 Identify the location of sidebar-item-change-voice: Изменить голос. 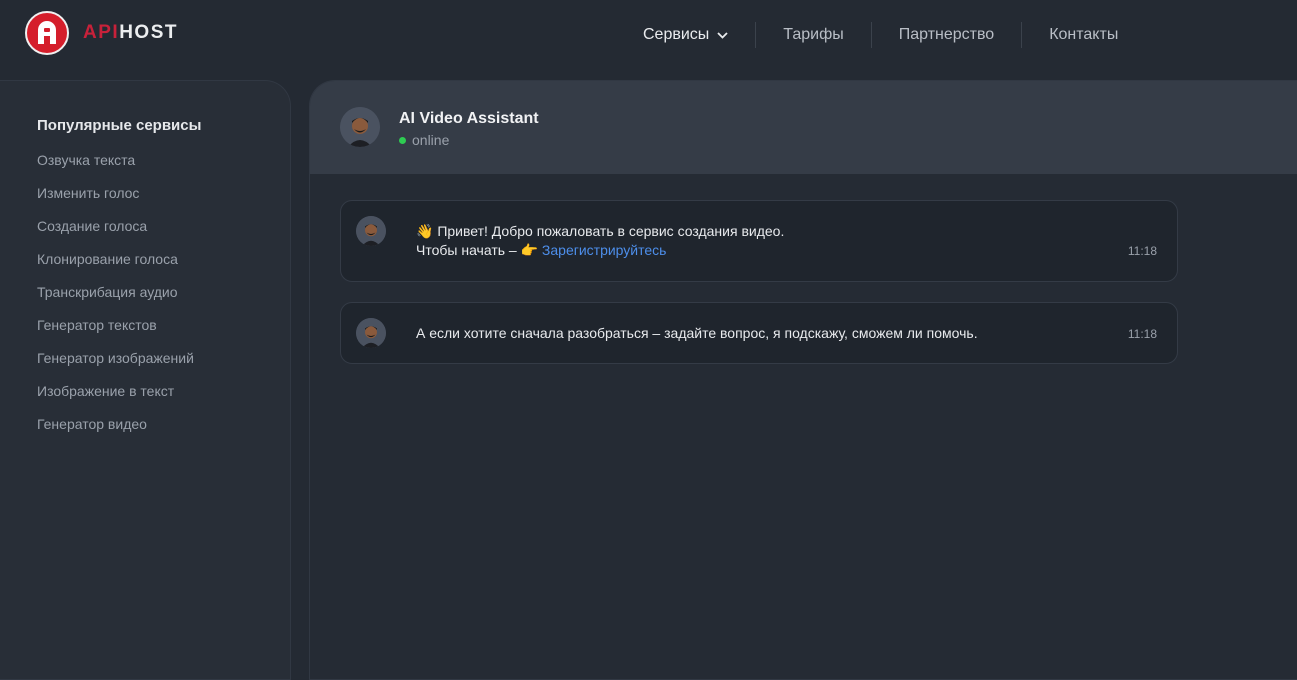
(115, 201).